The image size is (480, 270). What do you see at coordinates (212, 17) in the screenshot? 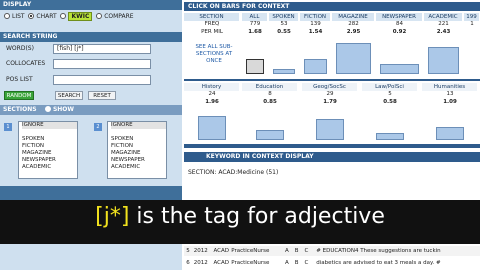
I see `column-header: SECTION` at bounding box center [212, 17].